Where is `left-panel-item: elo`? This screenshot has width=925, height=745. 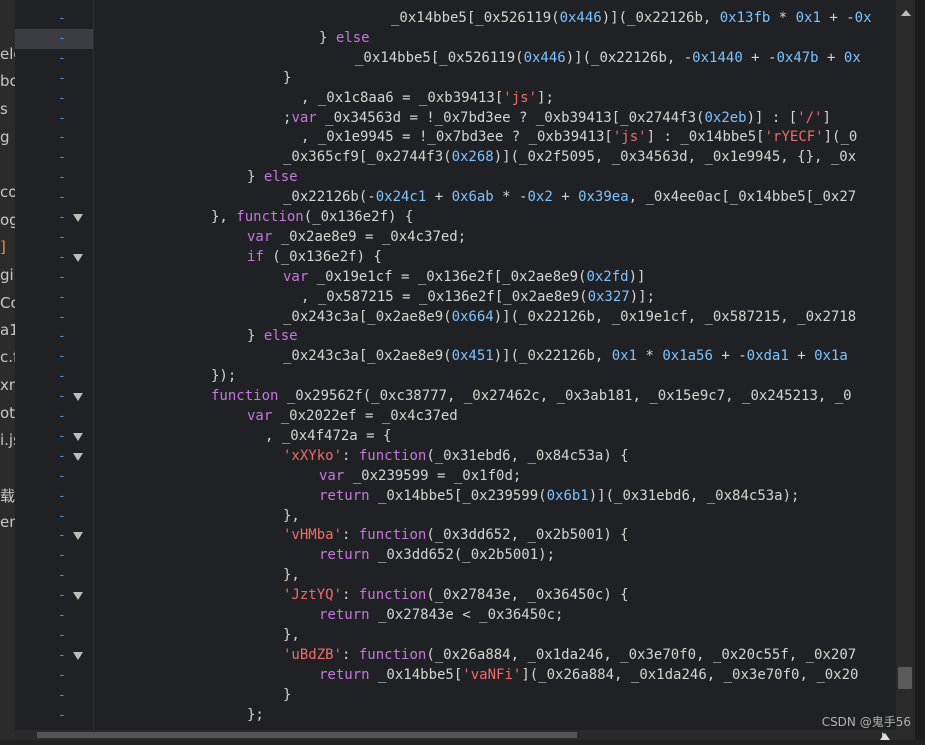 left-panel-item: elo is located at coordinates (7, 54).